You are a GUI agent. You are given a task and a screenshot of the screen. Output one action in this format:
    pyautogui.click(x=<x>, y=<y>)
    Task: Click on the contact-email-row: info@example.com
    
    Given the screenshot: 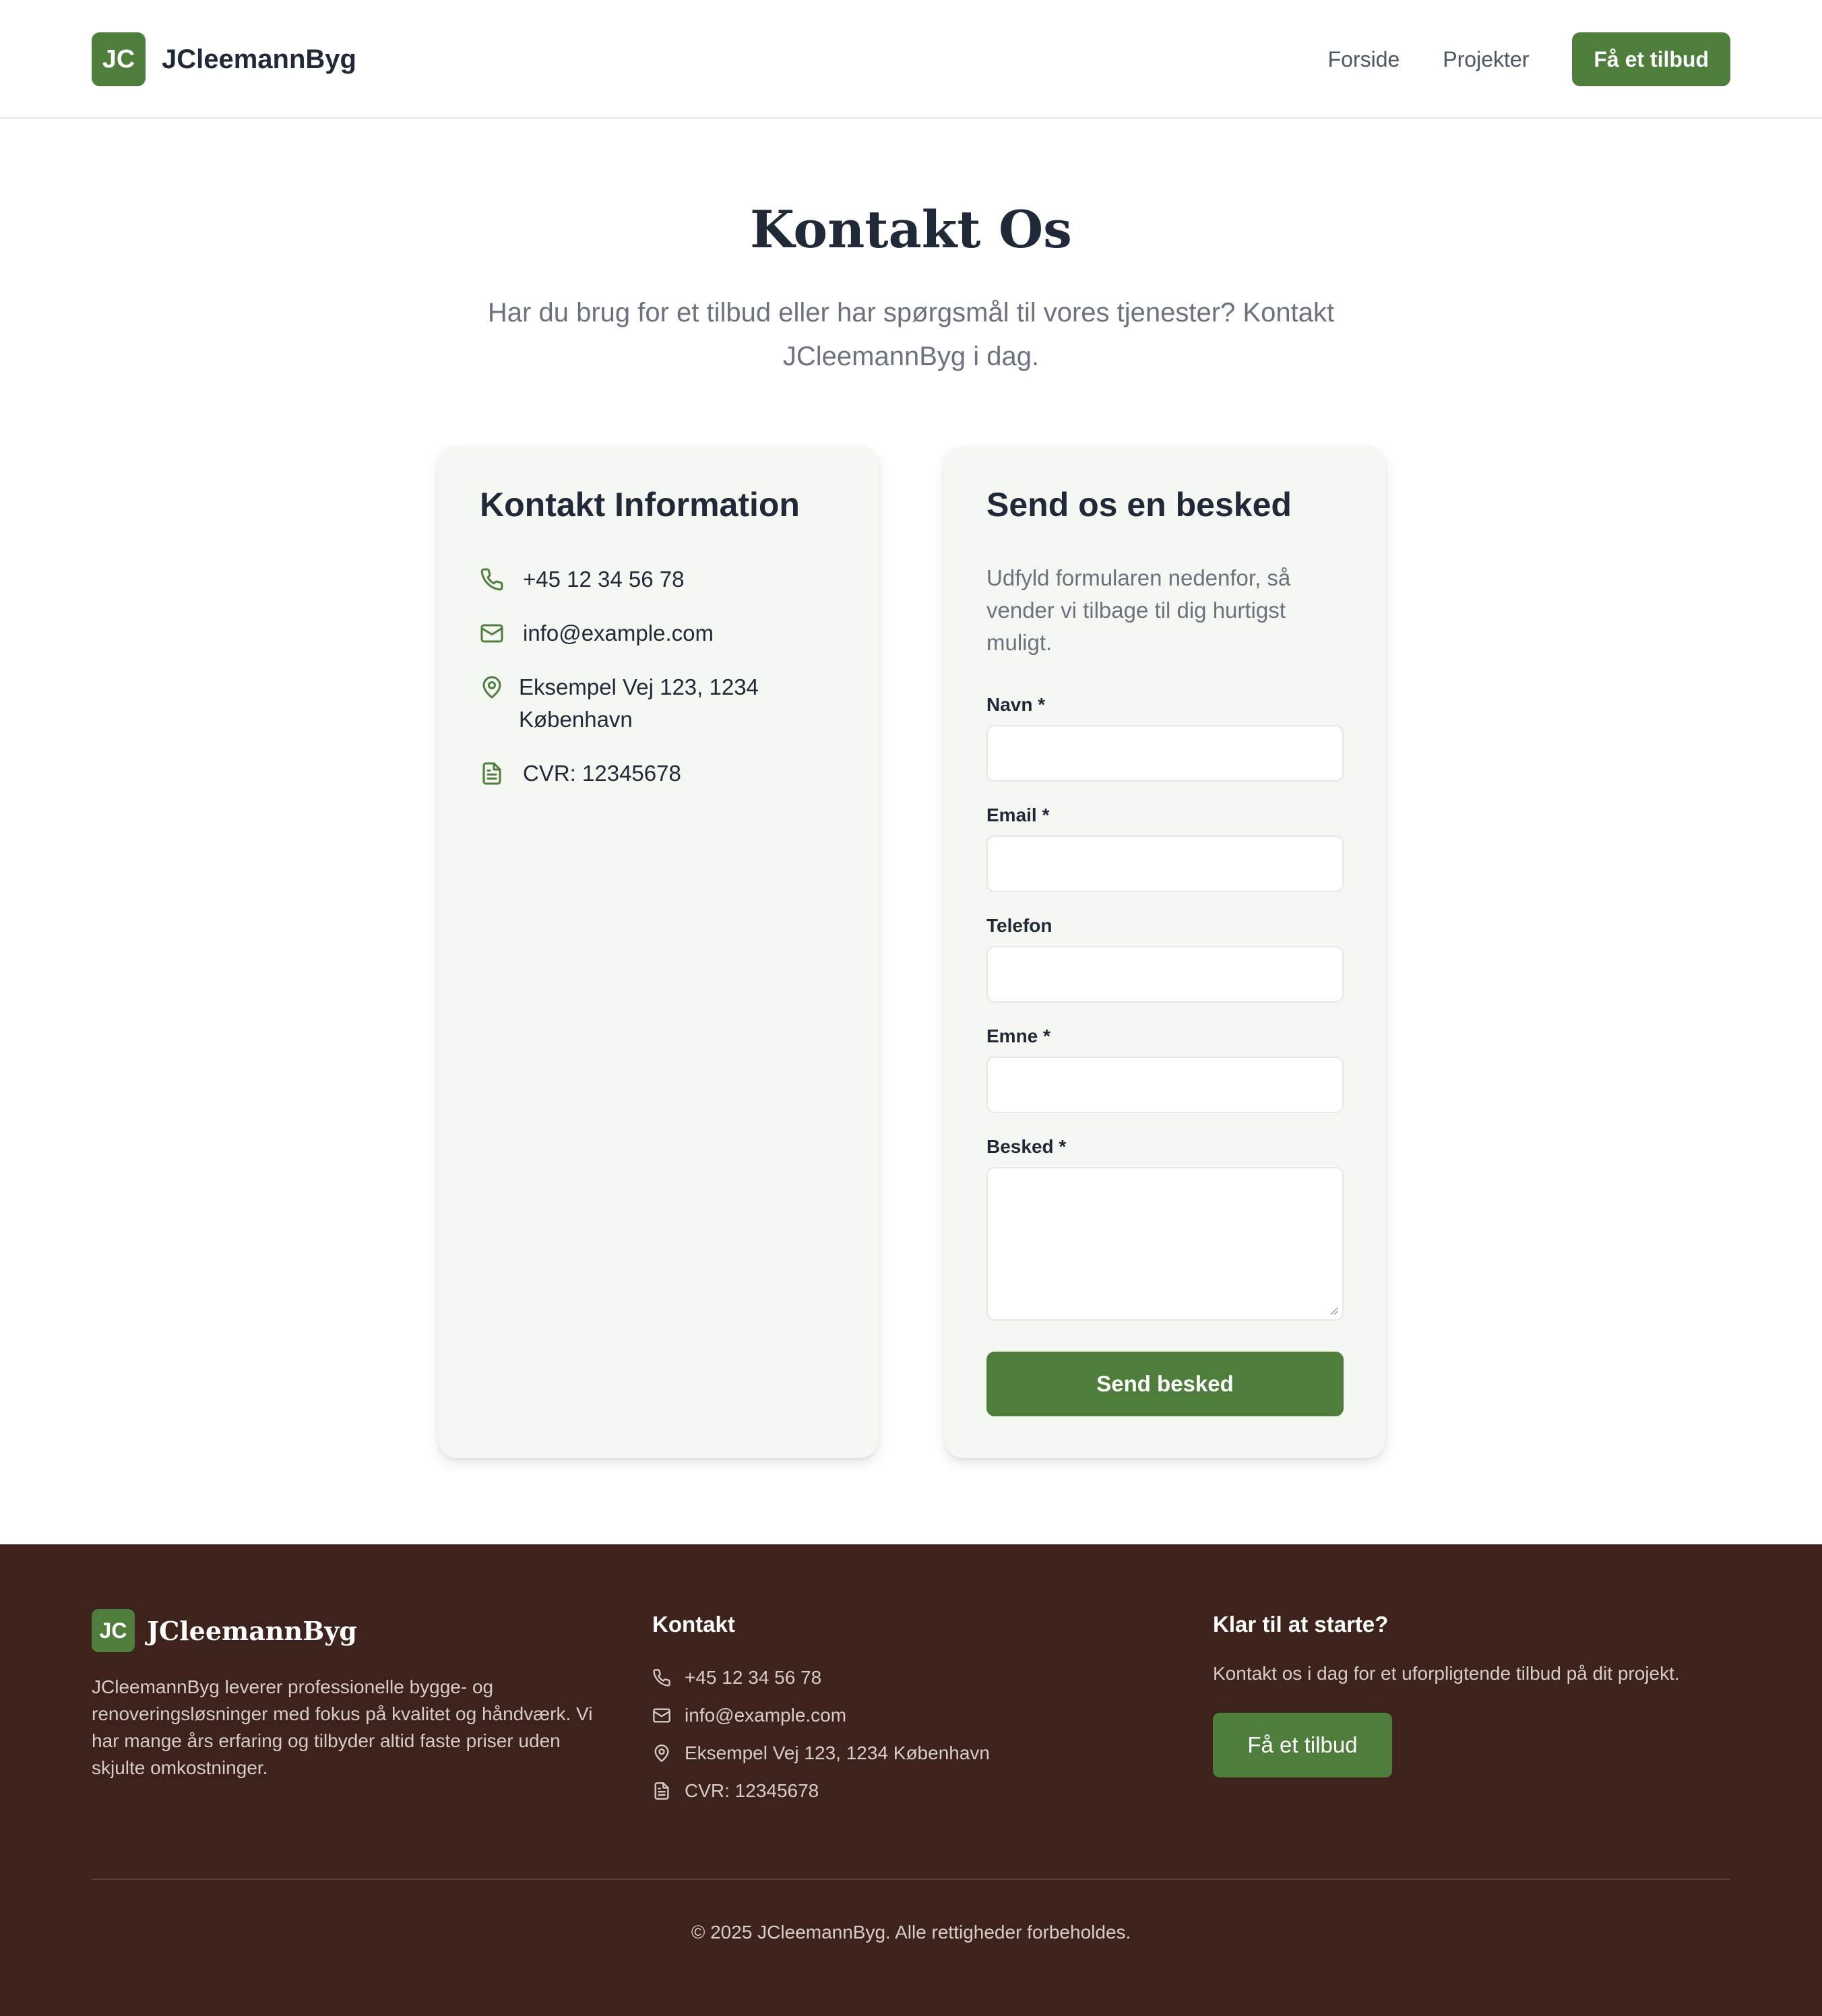 What is the action you would take?
    pyautogui.click(x=597, y=633)
    